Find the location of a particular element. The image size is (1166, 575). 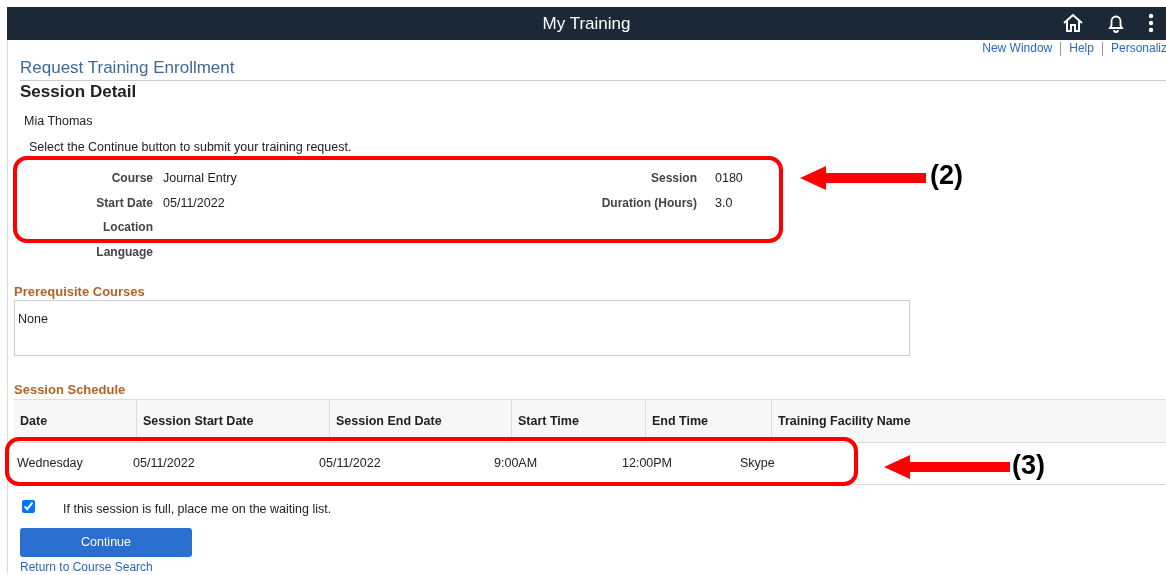

header-title: My Training is located at coordinates (586, 23).